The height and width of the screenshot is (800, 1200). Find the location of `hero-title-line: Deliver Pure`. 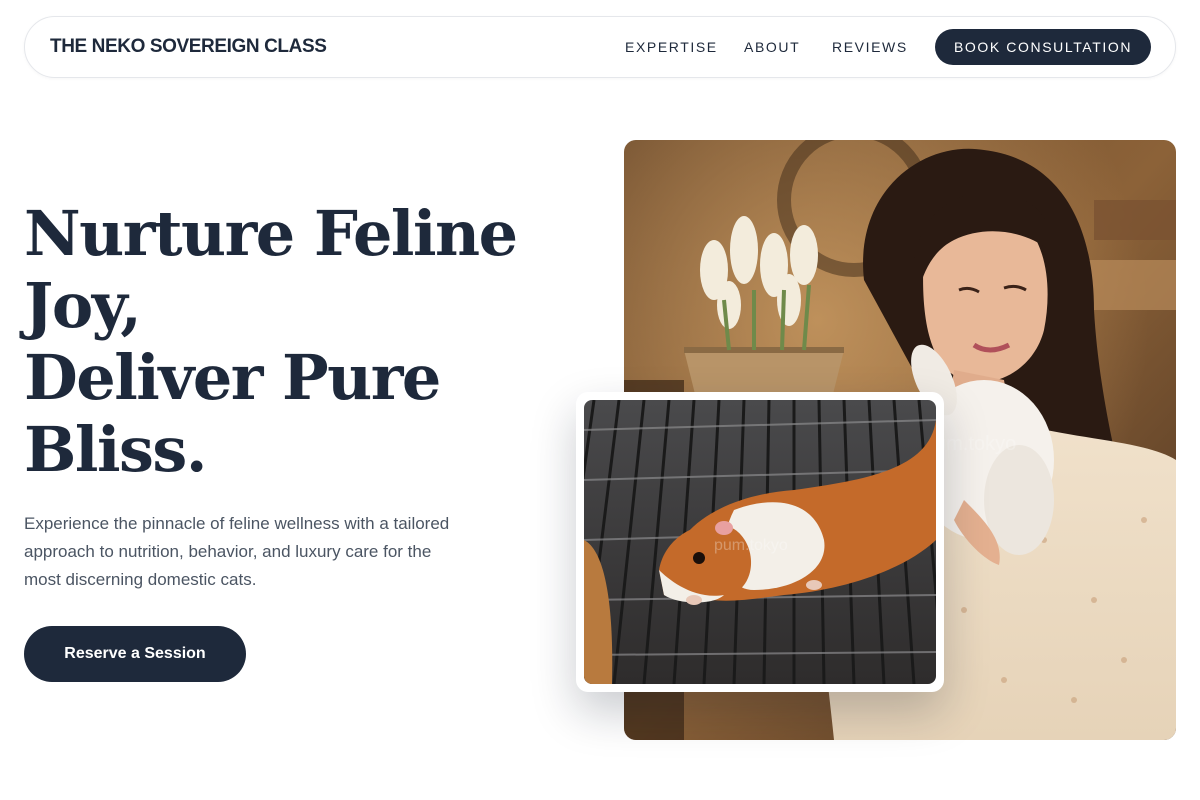

hero-title-line: Deliver Pure is located at coordinates (232, 377).